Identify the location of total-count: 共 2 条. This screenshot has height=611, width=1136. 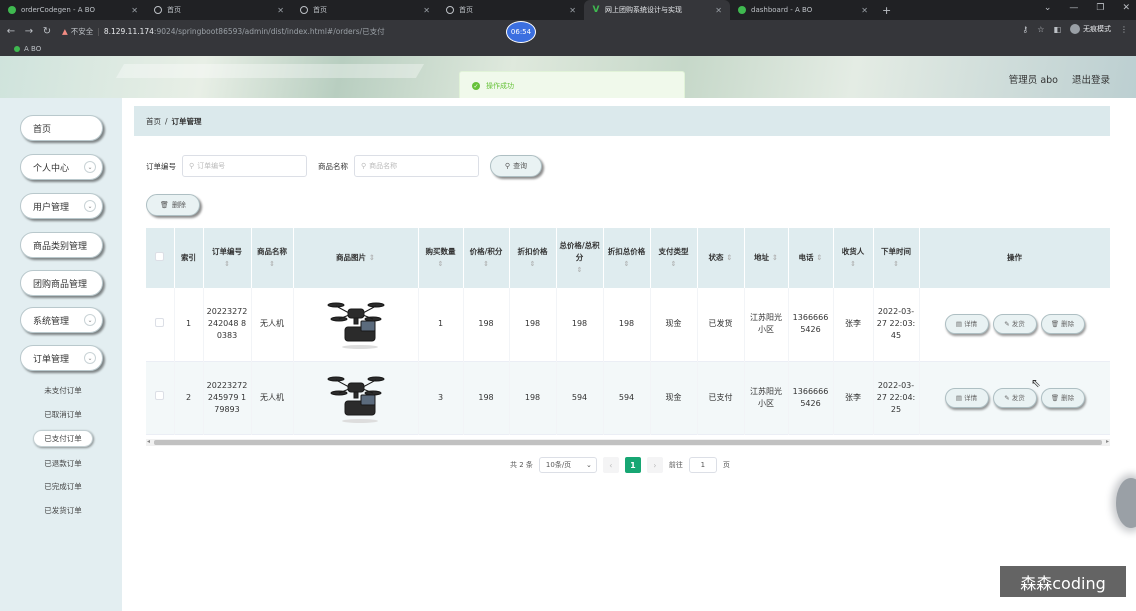
(521, 465).